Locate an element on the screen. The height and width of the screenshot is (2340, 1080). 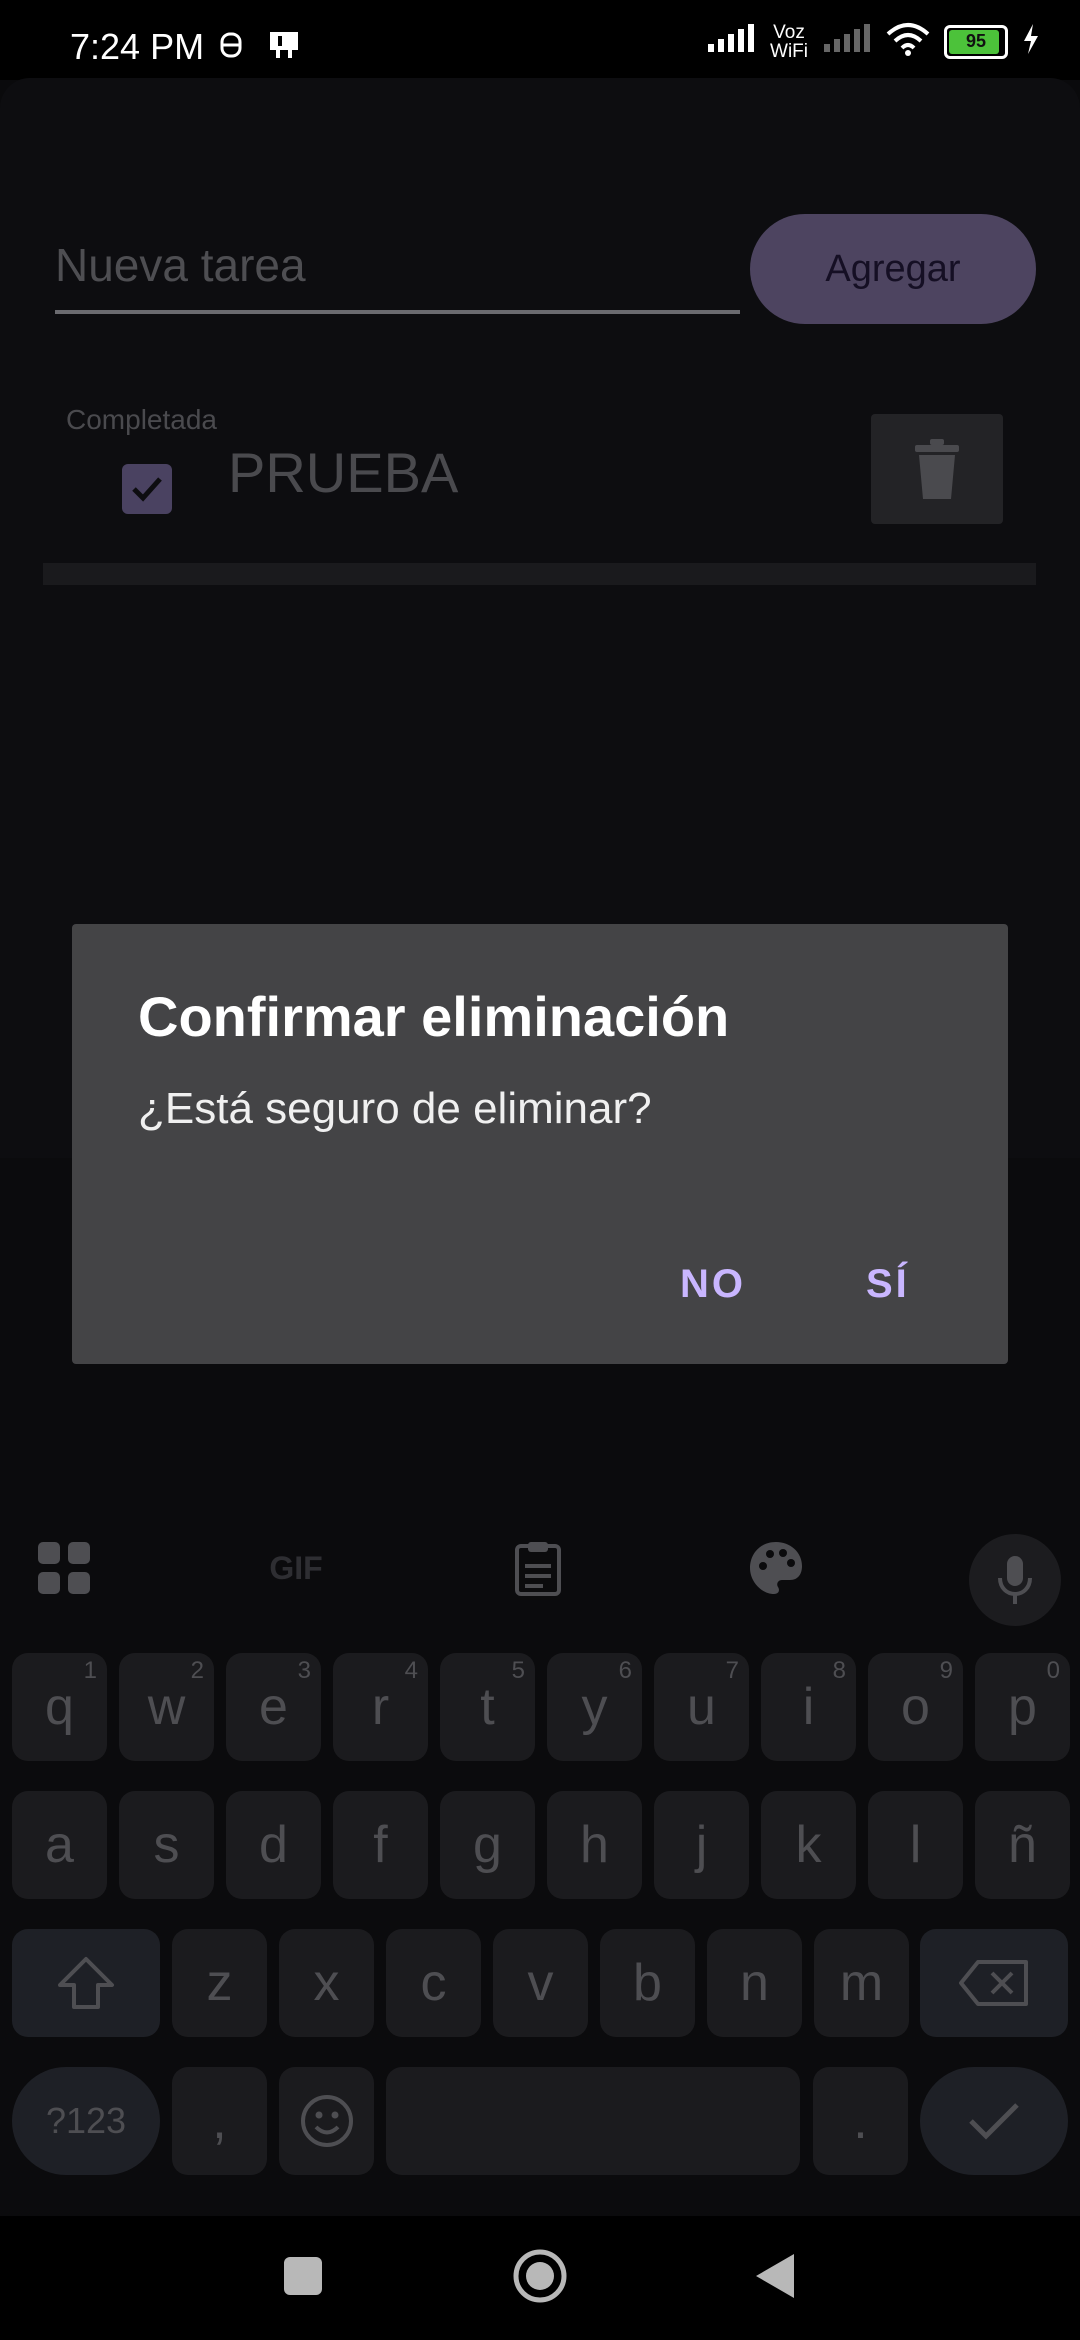
emoji-icon is located at coordinates (326, 2121).